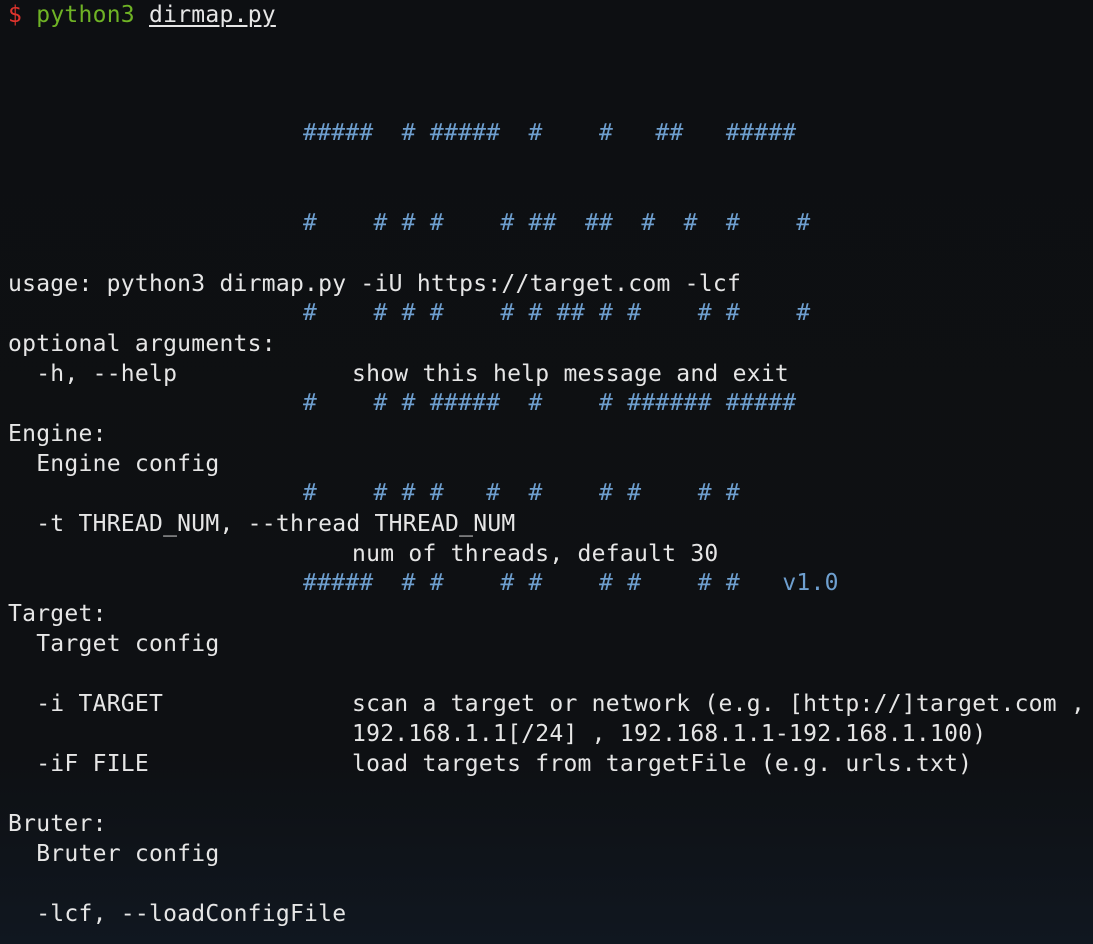  I want to click on engine-subheading-row: Engine config, so click(113, 464).